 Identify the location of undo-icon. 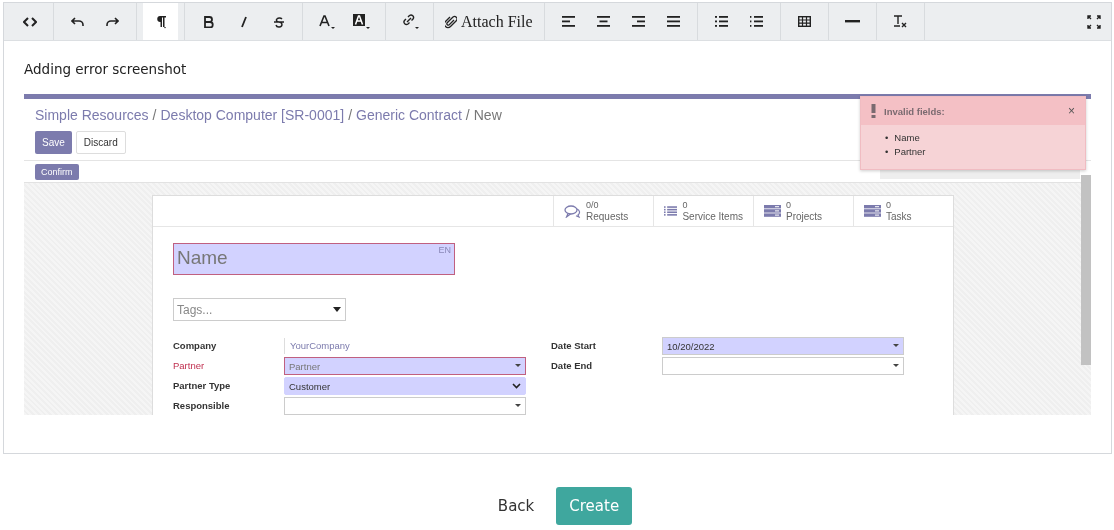
(77, 21).